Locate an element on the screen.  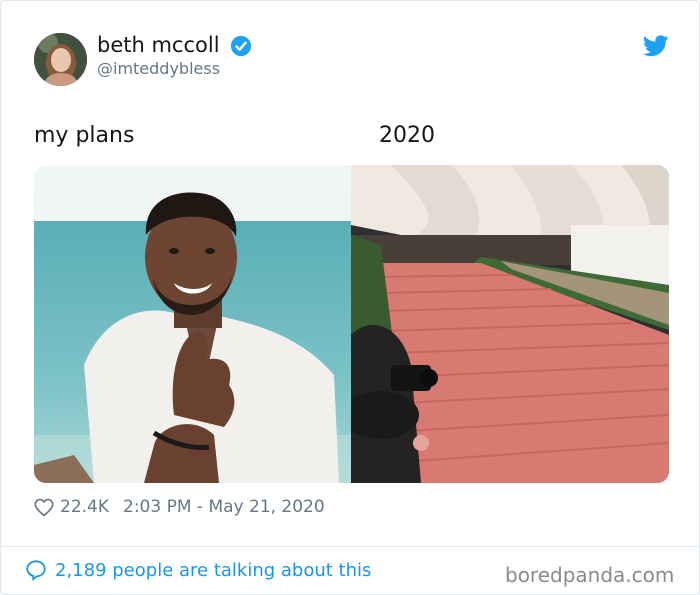
tweet-meta: 22.4K 2:03 PM - May 21, 2020 is located at coordinates (179, 507).